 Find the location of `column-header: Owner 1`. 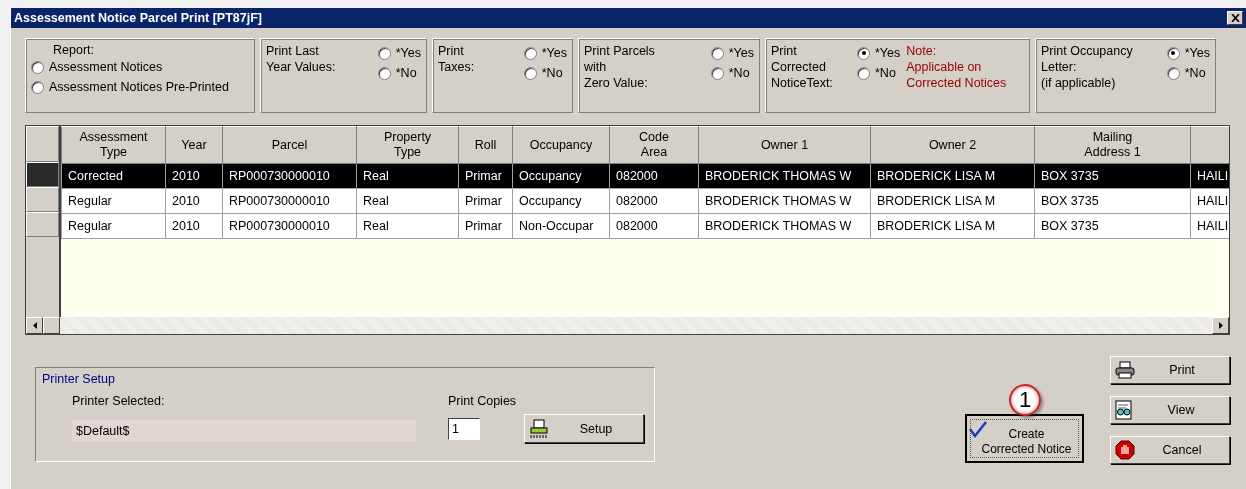

column-header: Owner 1 is located at coordinates (784, 145).